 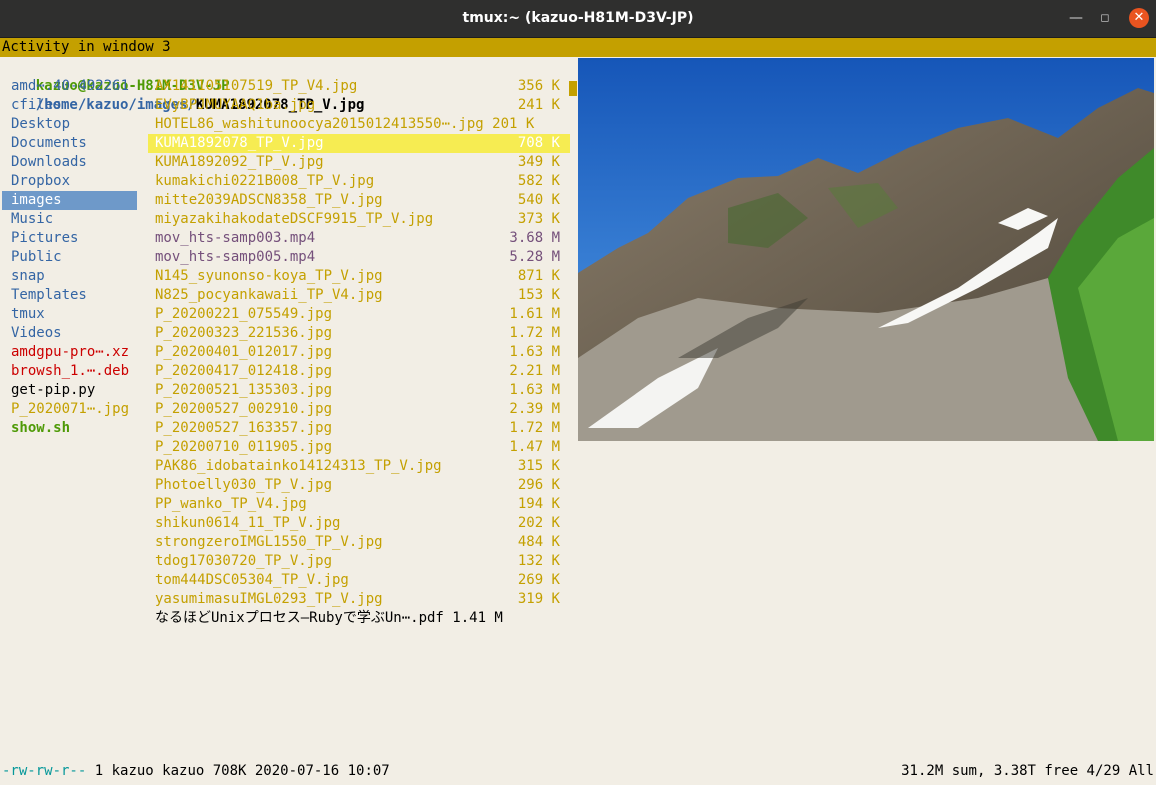 What do you see at coordinates (534, 257) in the screenshot?
I see `file-size: 5.28 M` at bounding box center [534, 257].